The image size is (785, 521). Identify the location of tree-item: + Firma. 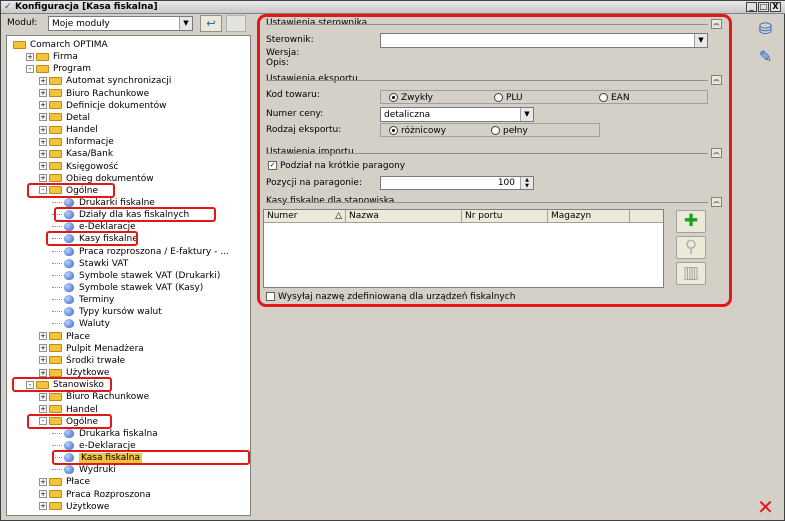
(52, 57).